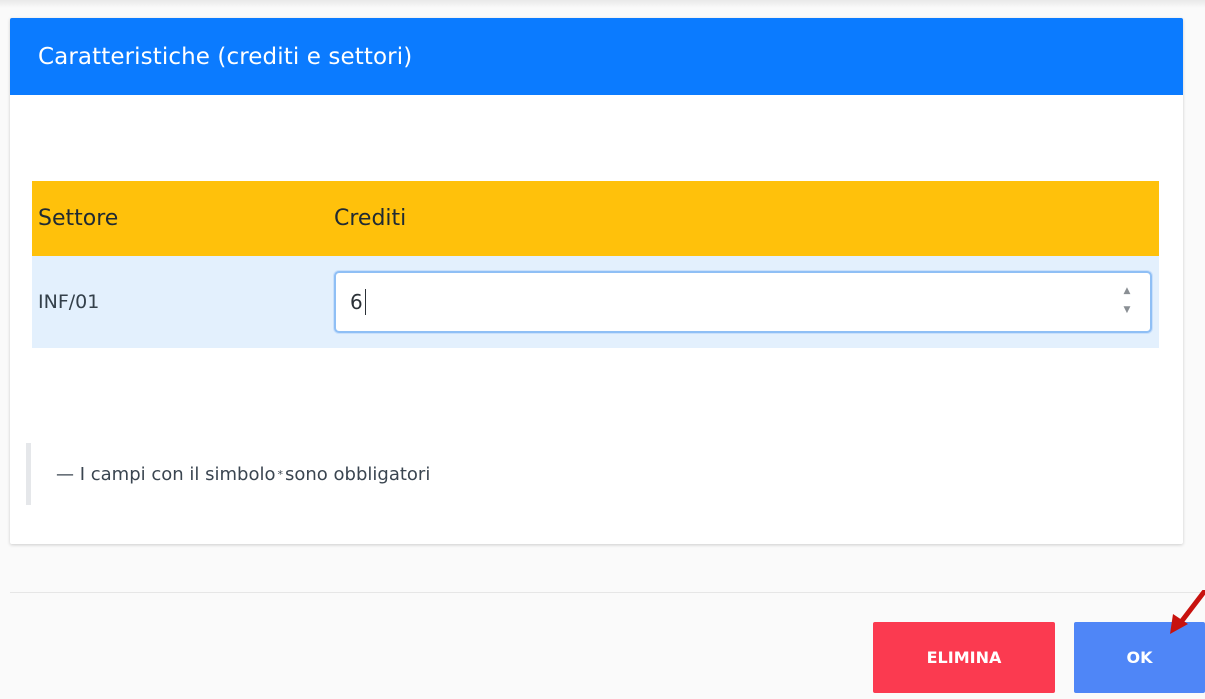 Image resolution: width=1205 pixels, height=699 pixels. Describe the element at coordinates (365, 302) in the screenshot. I see `text-caret` at that location.